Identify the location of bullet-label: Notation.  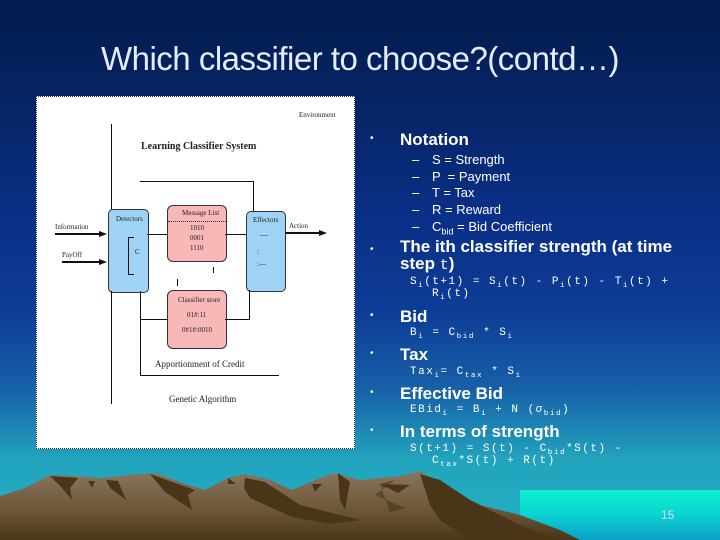
(434, 139).